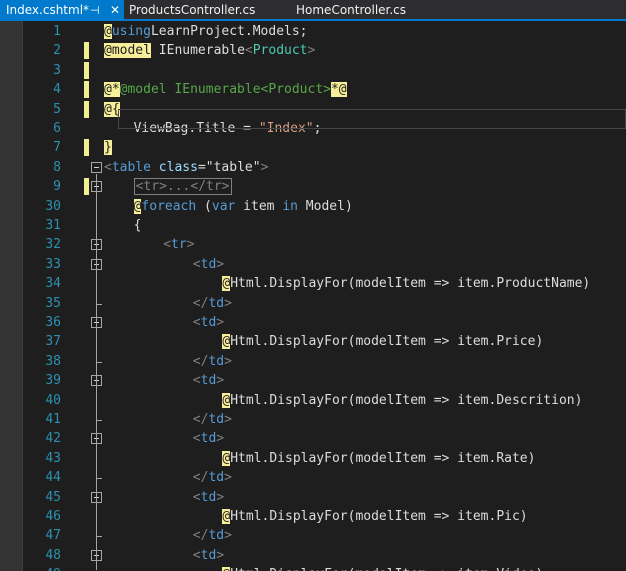  Describe the element at coordinates (313, 438) in the screenshot. I see `code-line: 42 <td>` at that location.